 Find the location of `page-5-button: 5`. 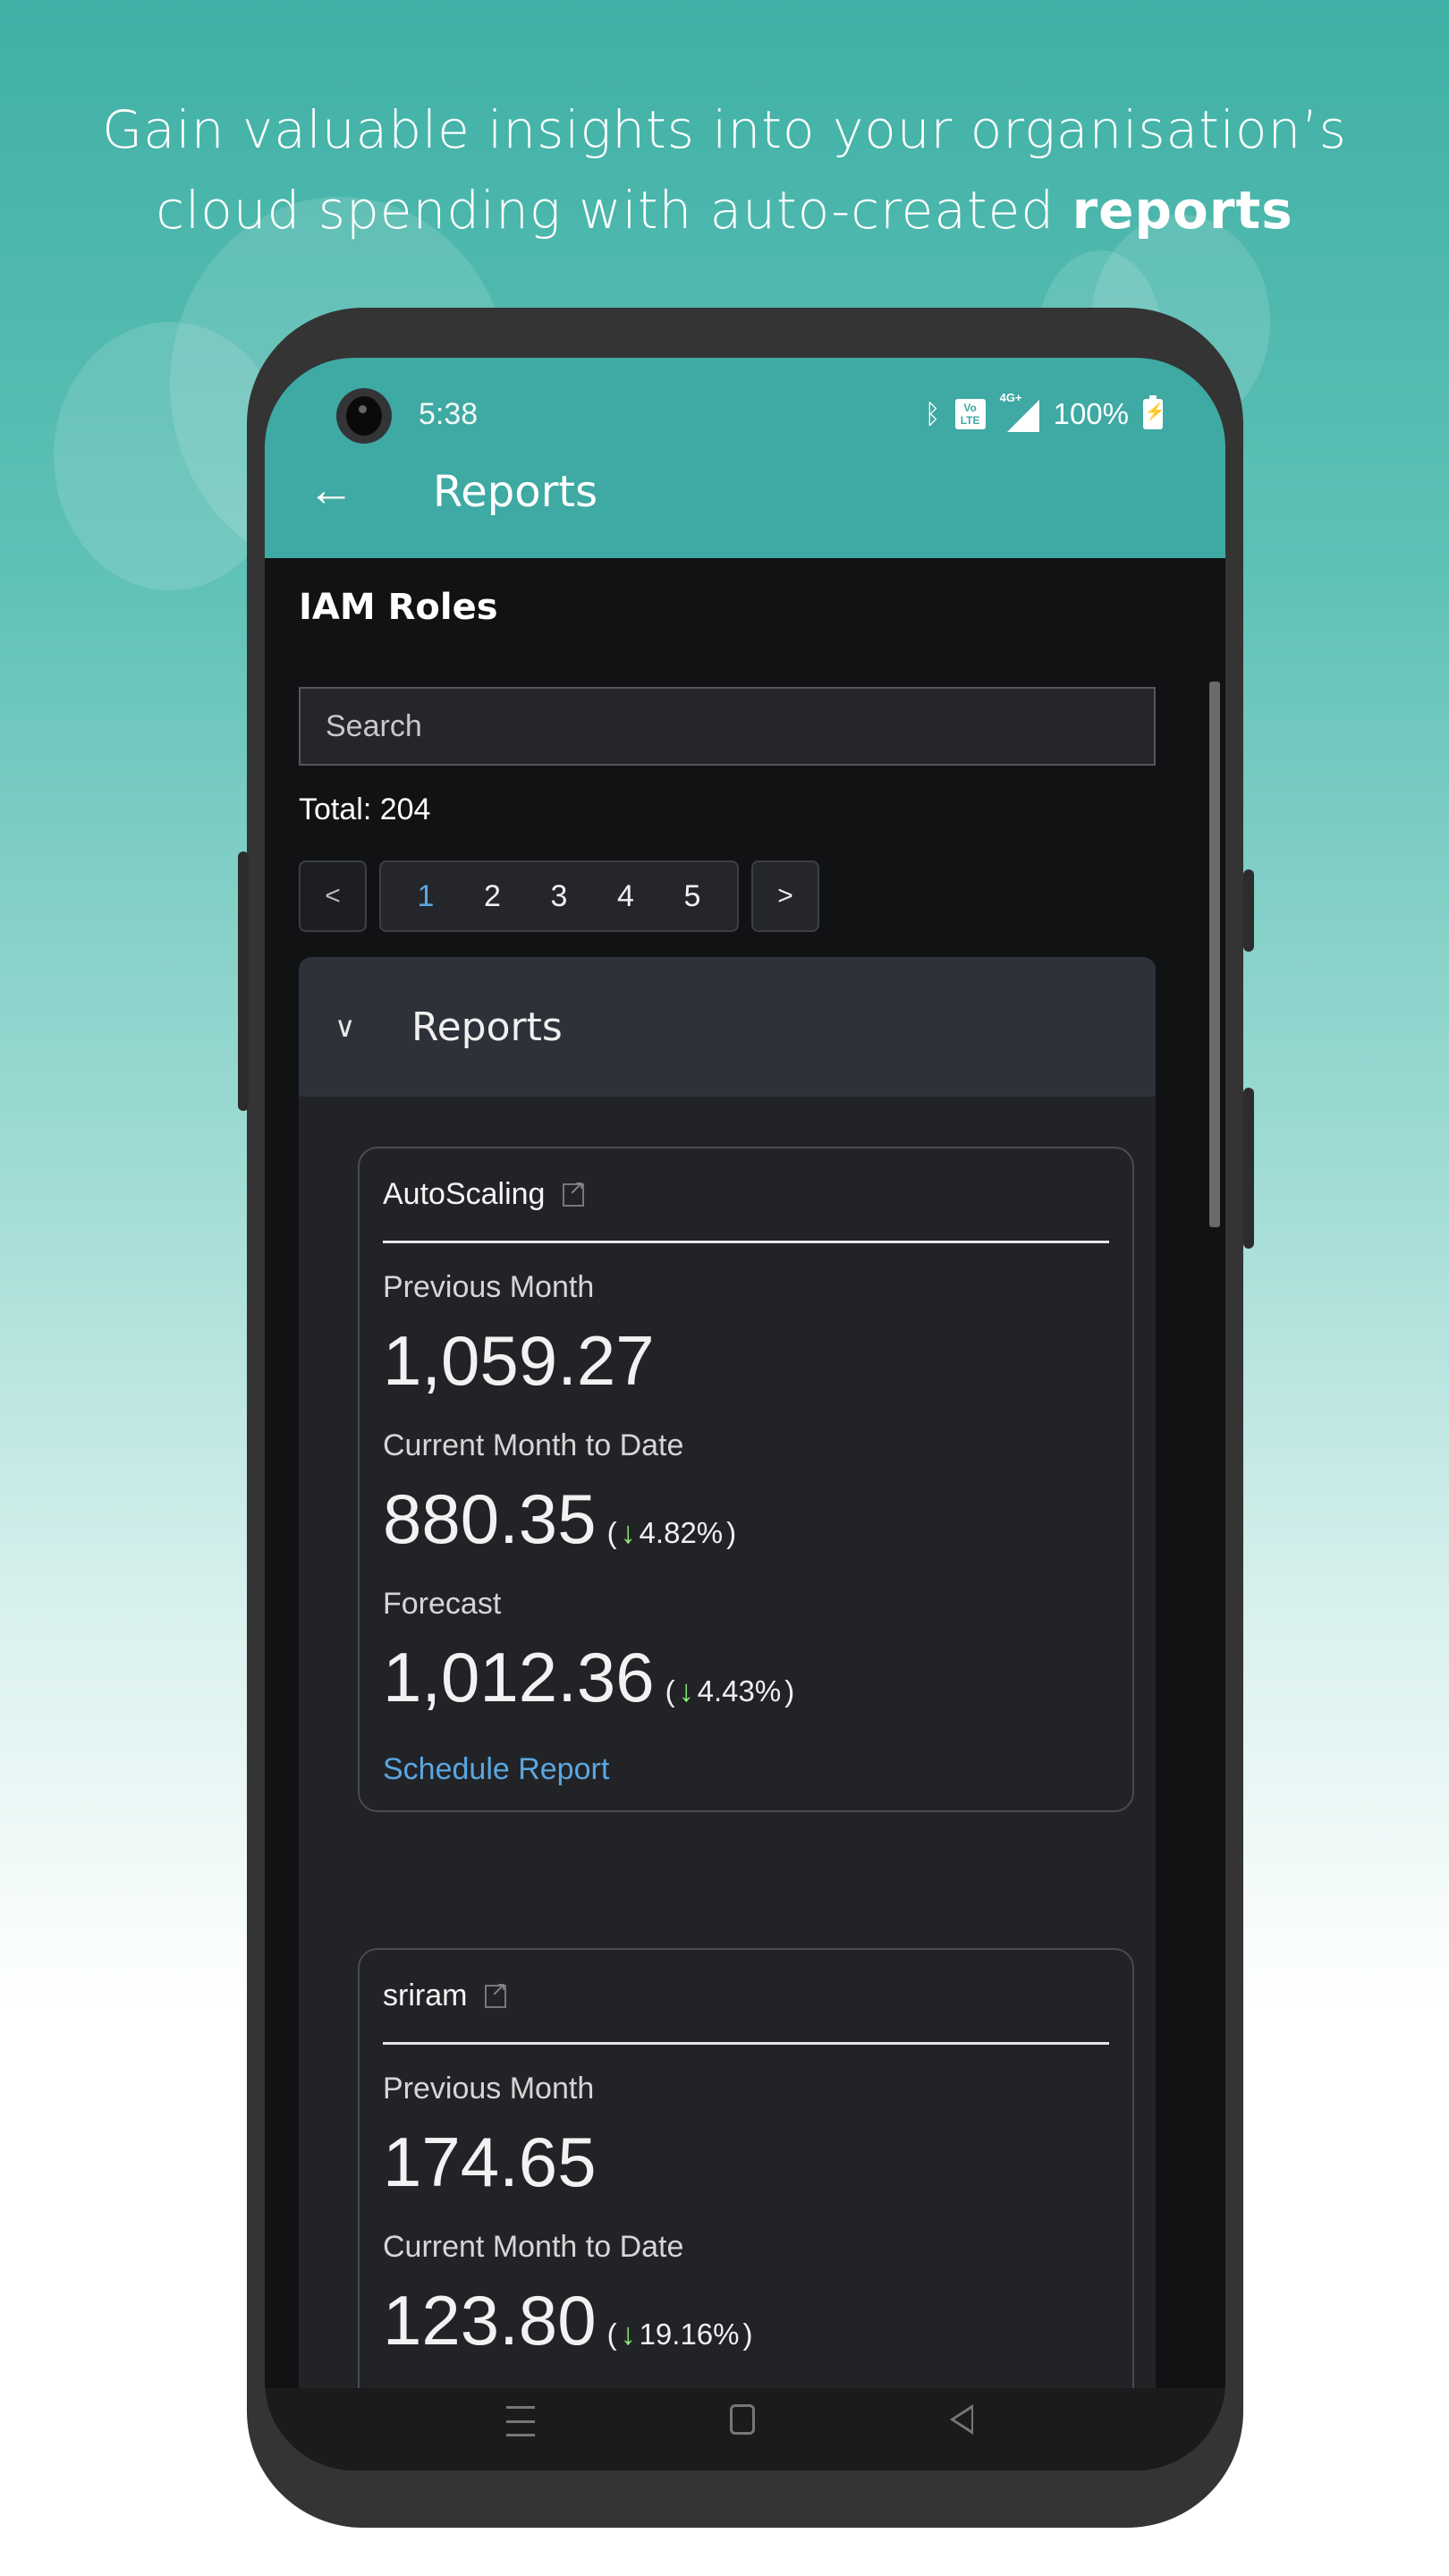

page-5-button: 5 is located at coordinates (692, 896).